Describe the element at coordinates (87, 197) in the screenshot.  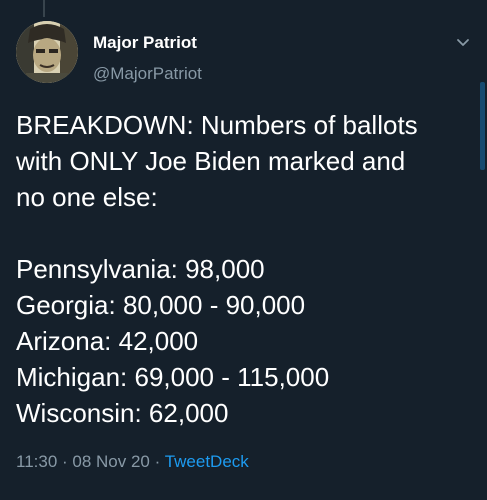
I see `tweet-line: no one else:` at that location.